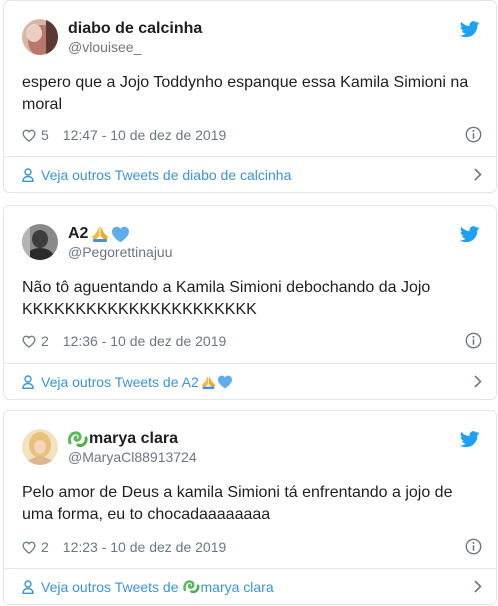  I want to click on more-tweets-link: Veja outros Tweets de diabo de calcinha, so click(252, 175).